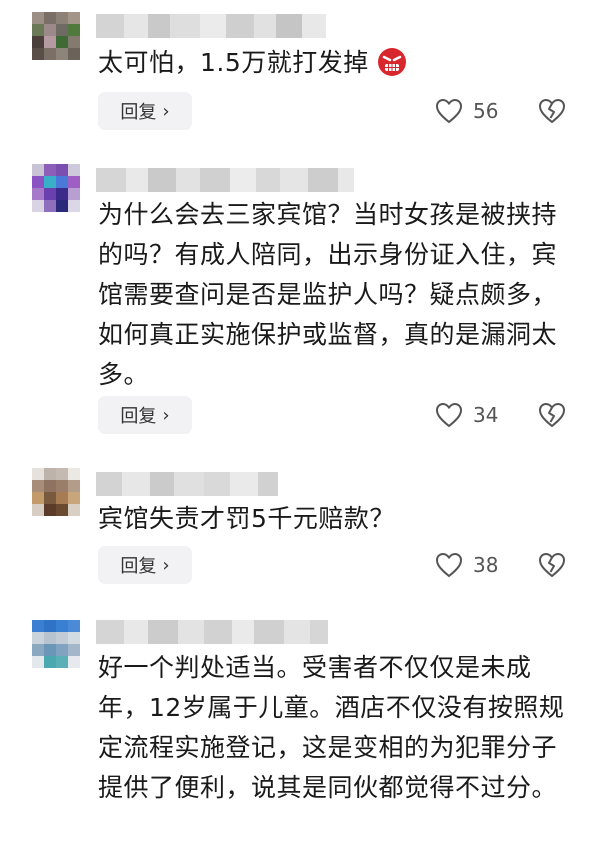 Image resolution: width=600 pixels, height=847 pixels. Describe the element at coordinates (466, 111) in the screenshot. I see `like-button: 56` at that location.